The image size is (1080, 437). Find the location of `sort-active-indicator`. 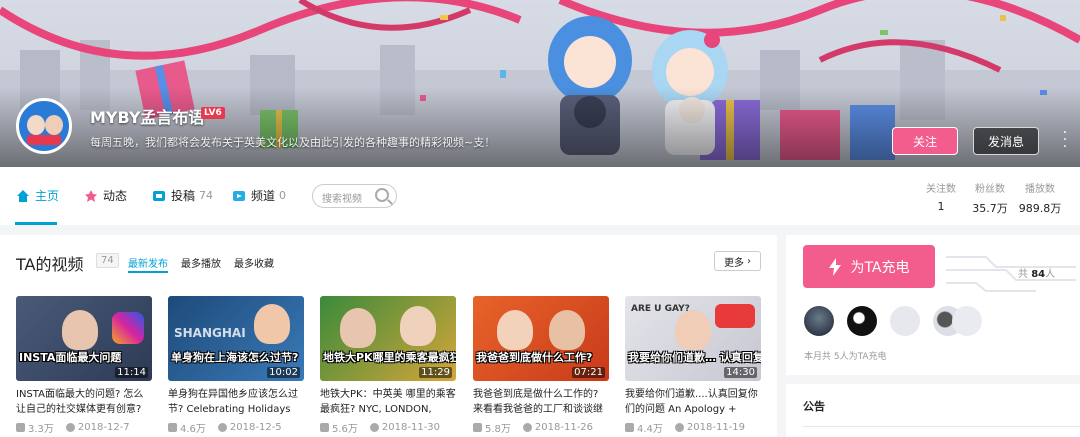

sort-active-indicator is located at coordinates (148, 272).